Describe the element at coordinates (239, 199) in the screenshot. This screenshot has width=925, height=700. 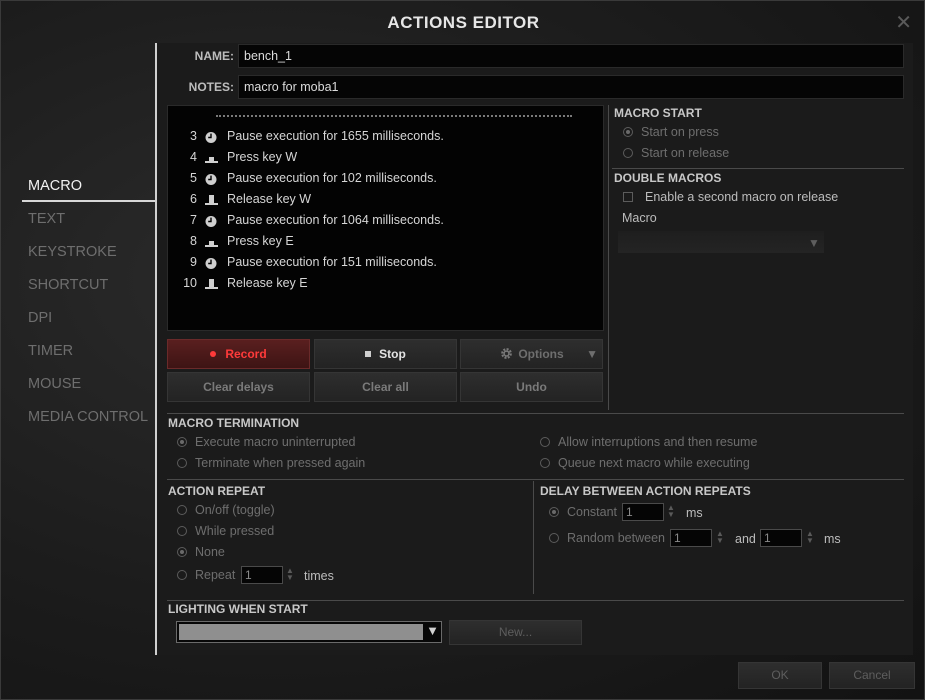
I see `list-item: 6 Release key W` at that location.